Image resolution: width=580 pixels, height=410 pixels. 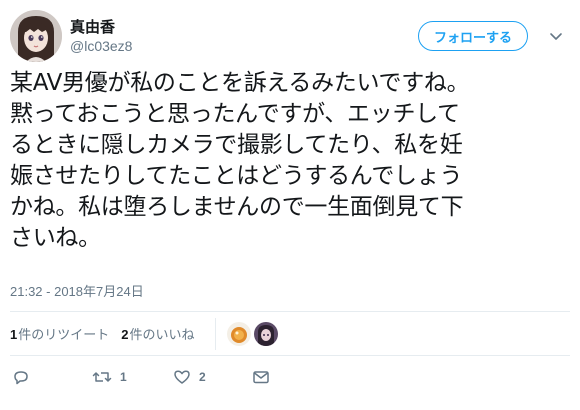 I want to click on tweet-timestamp: 21:32 - 2018年7月24日, so click(x=77, y=290).